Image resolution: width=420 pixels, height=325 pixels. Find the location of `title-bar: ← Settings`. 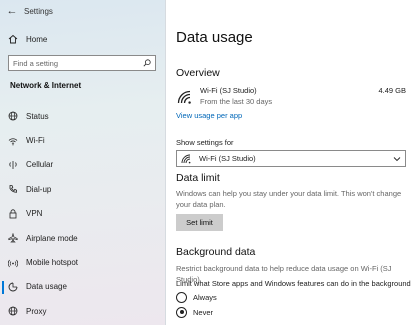

title-bar: ← Settings is located at coordinates (83, 11).